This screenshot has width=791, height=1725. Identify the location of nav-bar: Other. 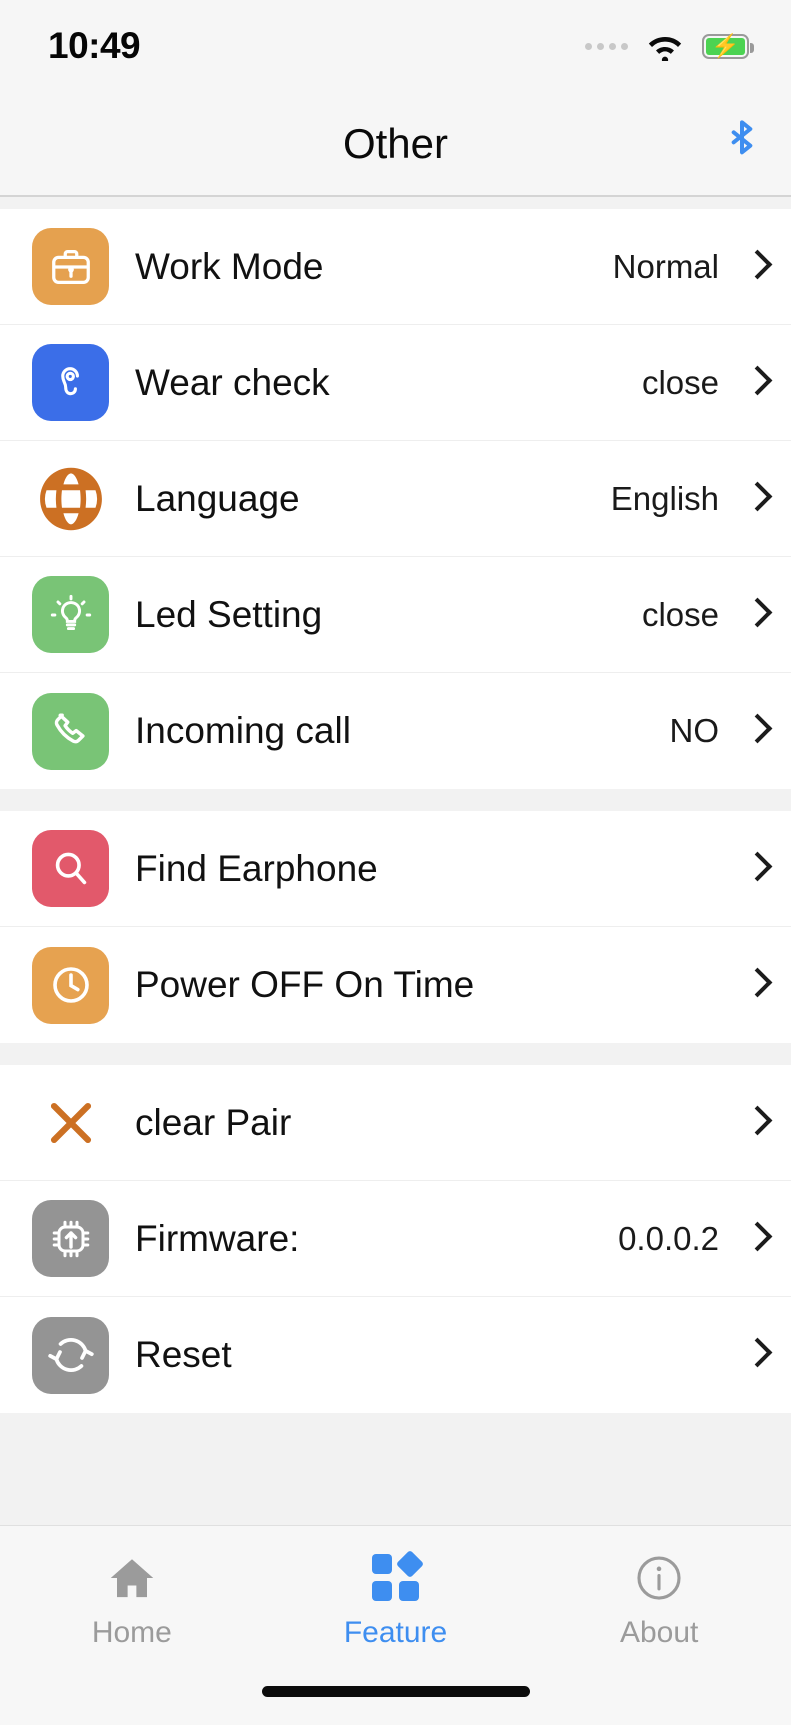
(395, 144).